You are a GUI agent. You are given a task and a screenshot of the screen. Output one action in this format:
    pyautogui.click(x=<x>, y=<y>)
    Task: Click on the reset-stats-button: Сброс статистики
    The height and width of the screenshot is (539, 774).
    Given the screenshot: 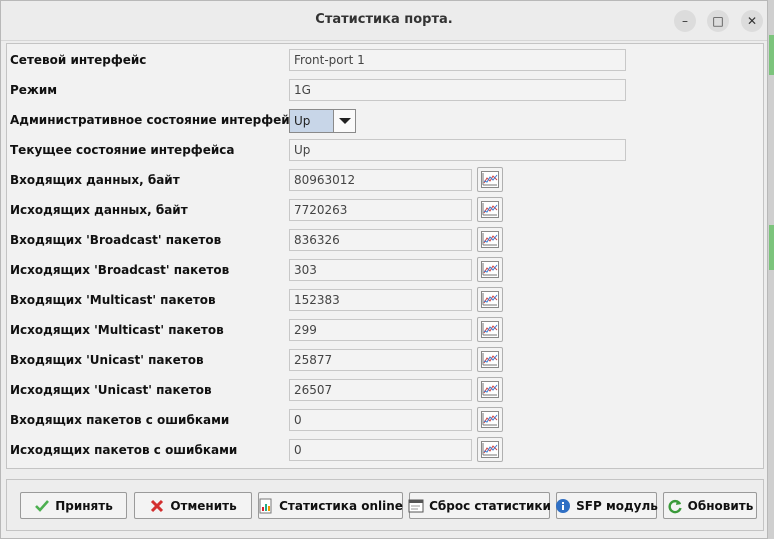 What is the action you would take?
    pyautogui.click(x=479, y=505)
    